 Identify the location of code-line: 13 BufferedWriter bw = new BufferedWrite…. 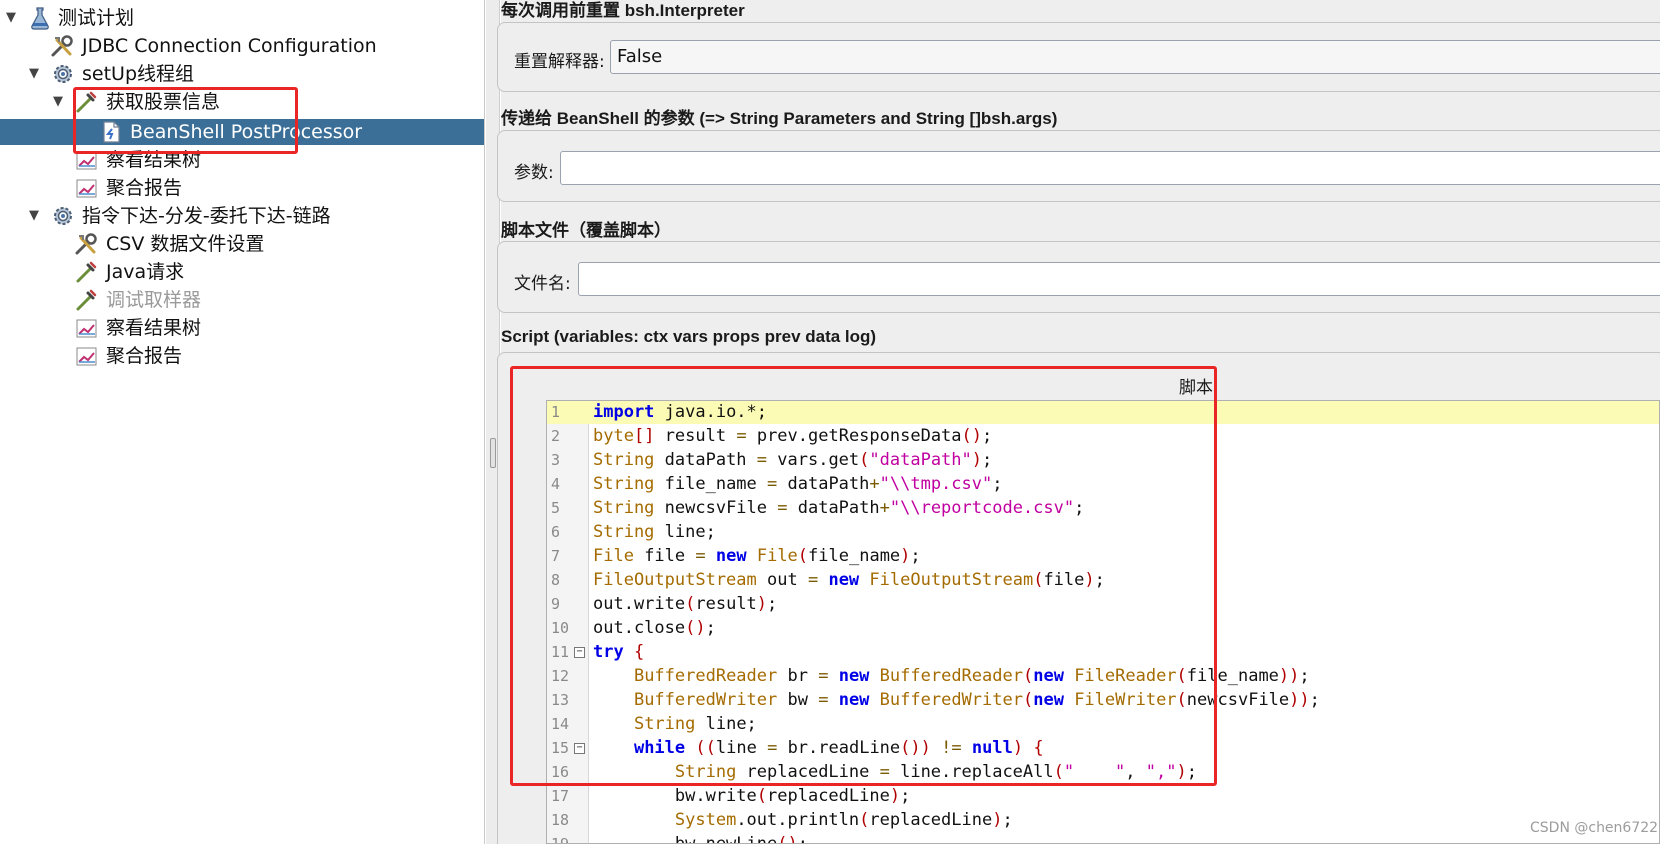
(1103, 700).